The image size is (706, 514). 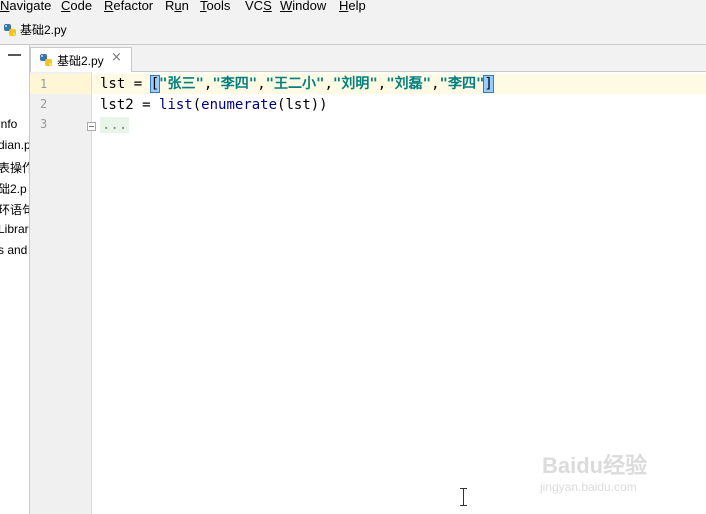 I want to click on tree-item: dian.p, so click(x=14, y=145).